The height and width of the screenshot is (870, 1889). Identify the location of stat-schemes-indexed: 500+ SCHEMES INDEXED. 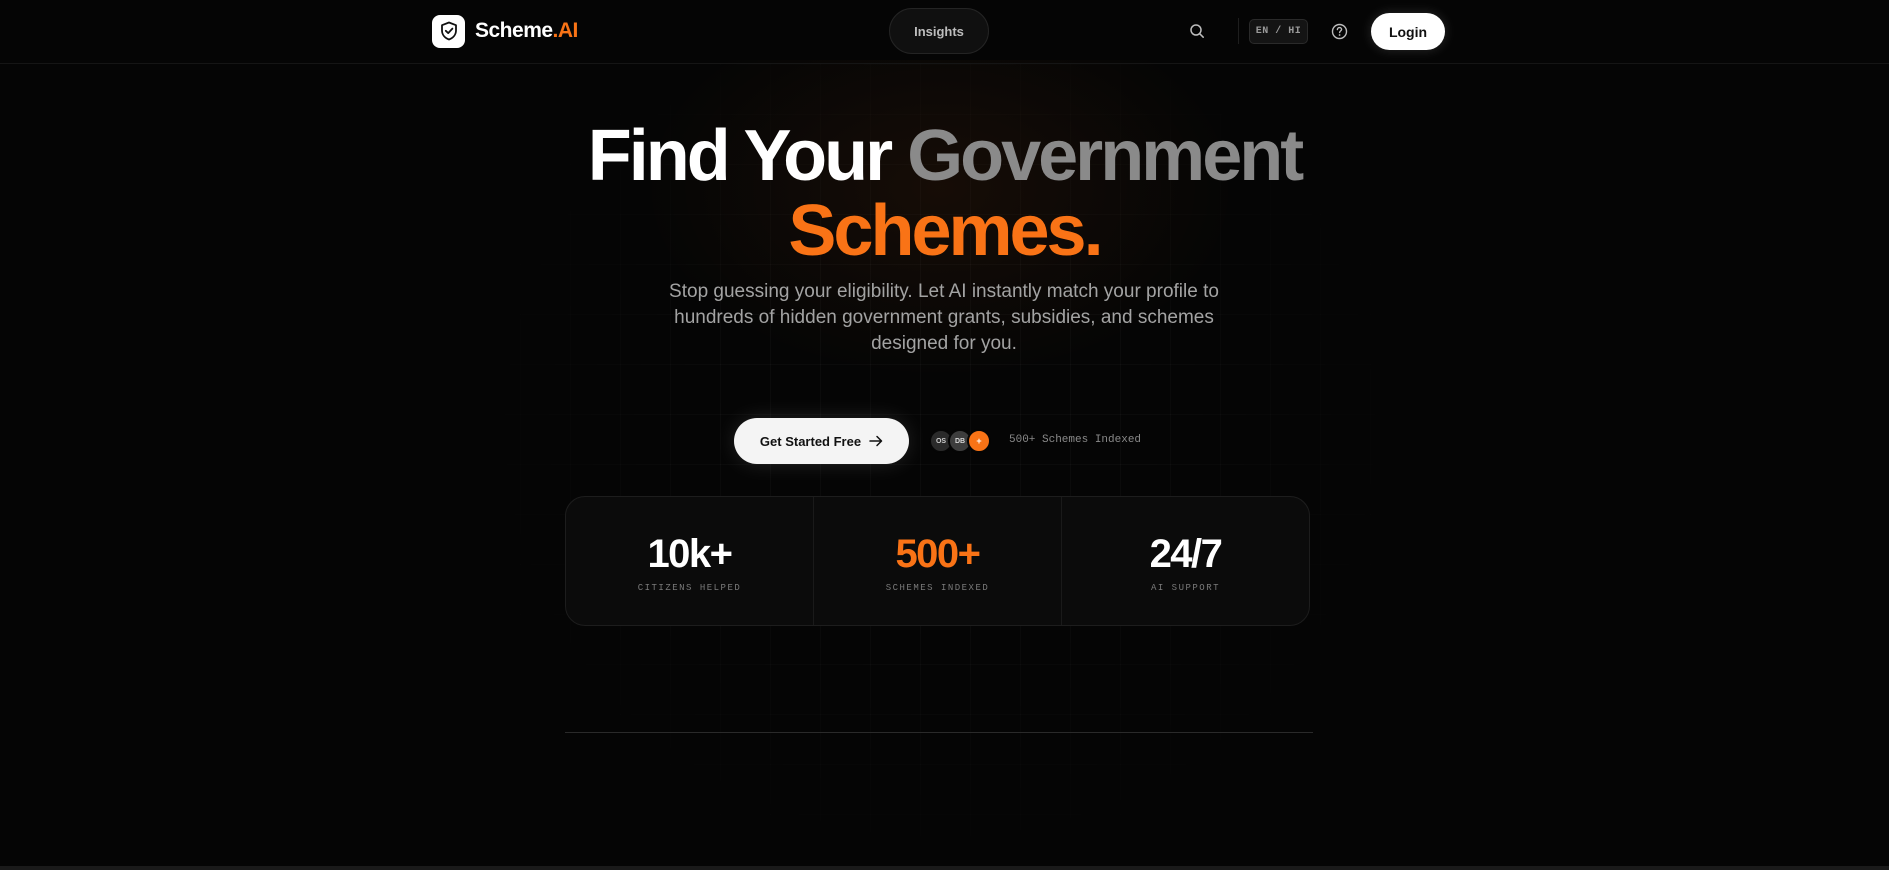
(937, 561).